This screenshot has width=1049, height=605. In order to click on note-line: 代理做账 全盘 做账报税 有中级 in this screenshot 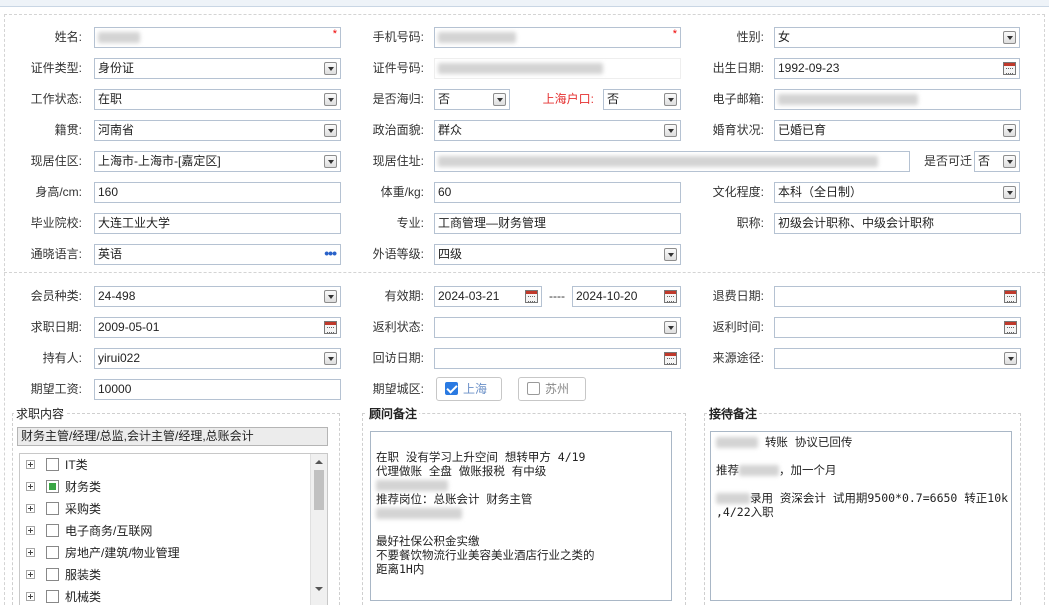, I will do `click(461, 471)`.